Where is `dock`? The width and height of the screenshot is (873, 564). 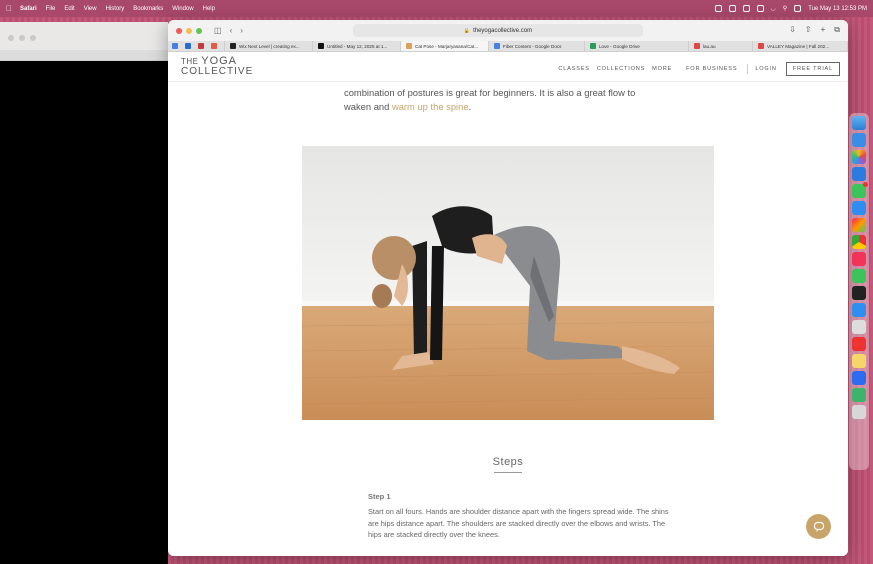 dock is located at coordinates (859, 291).